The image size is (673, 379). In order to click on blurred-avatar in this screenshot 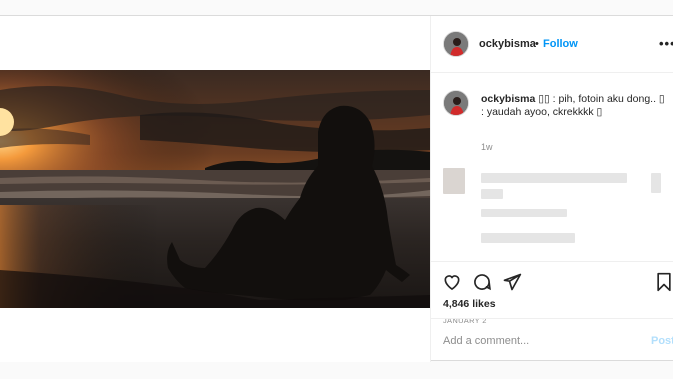, I will do `click(454, 181)`.